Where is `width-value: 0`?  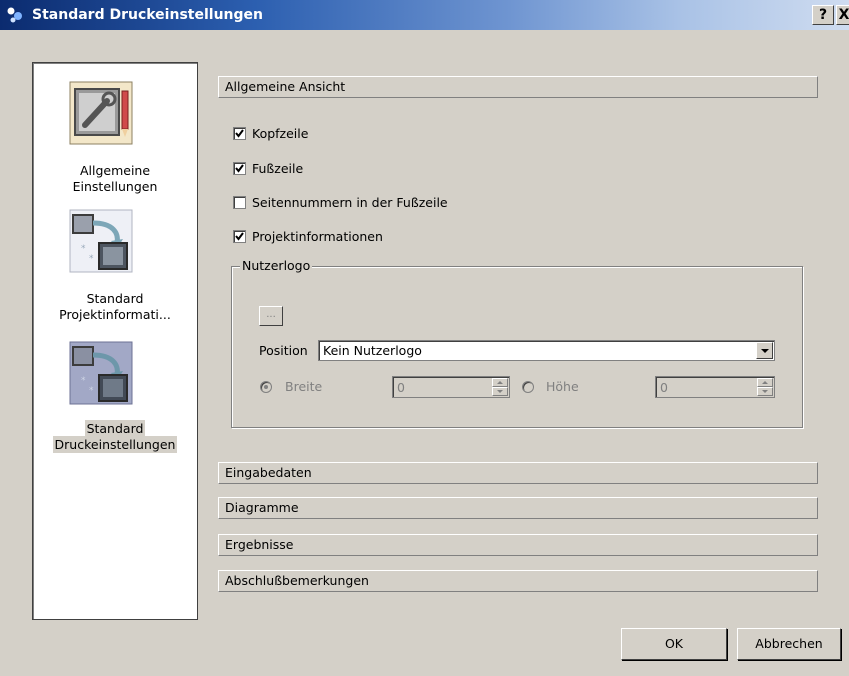
width-value: 0 is located at coordinates (401, 387).